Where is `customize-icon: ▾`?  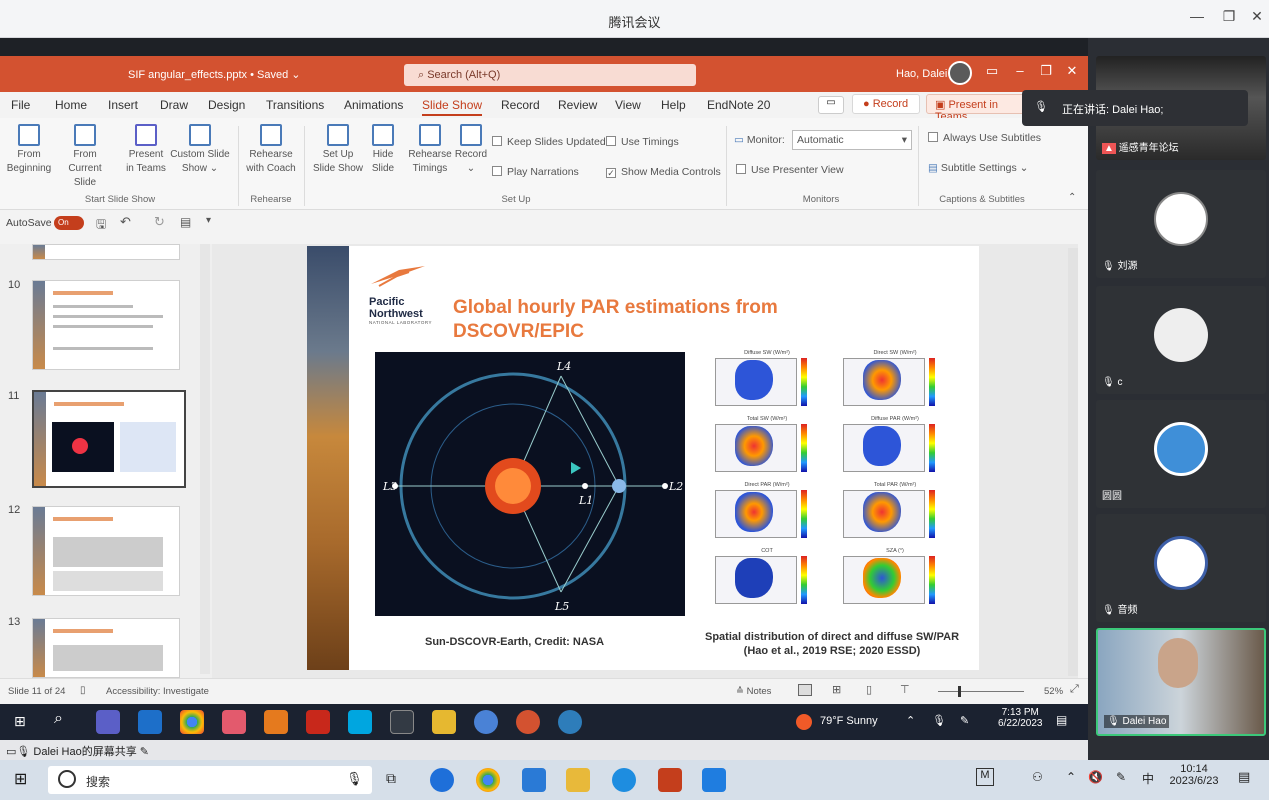 customize-icon: ▾ is located at coordinates (208, 220).